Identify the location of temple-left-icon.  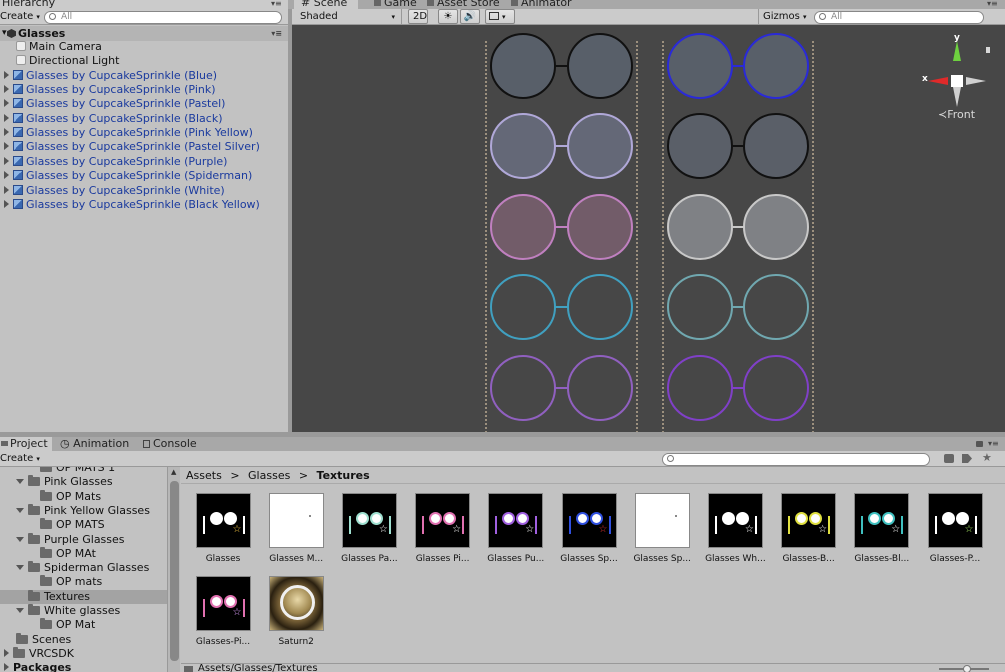
(423, 525).